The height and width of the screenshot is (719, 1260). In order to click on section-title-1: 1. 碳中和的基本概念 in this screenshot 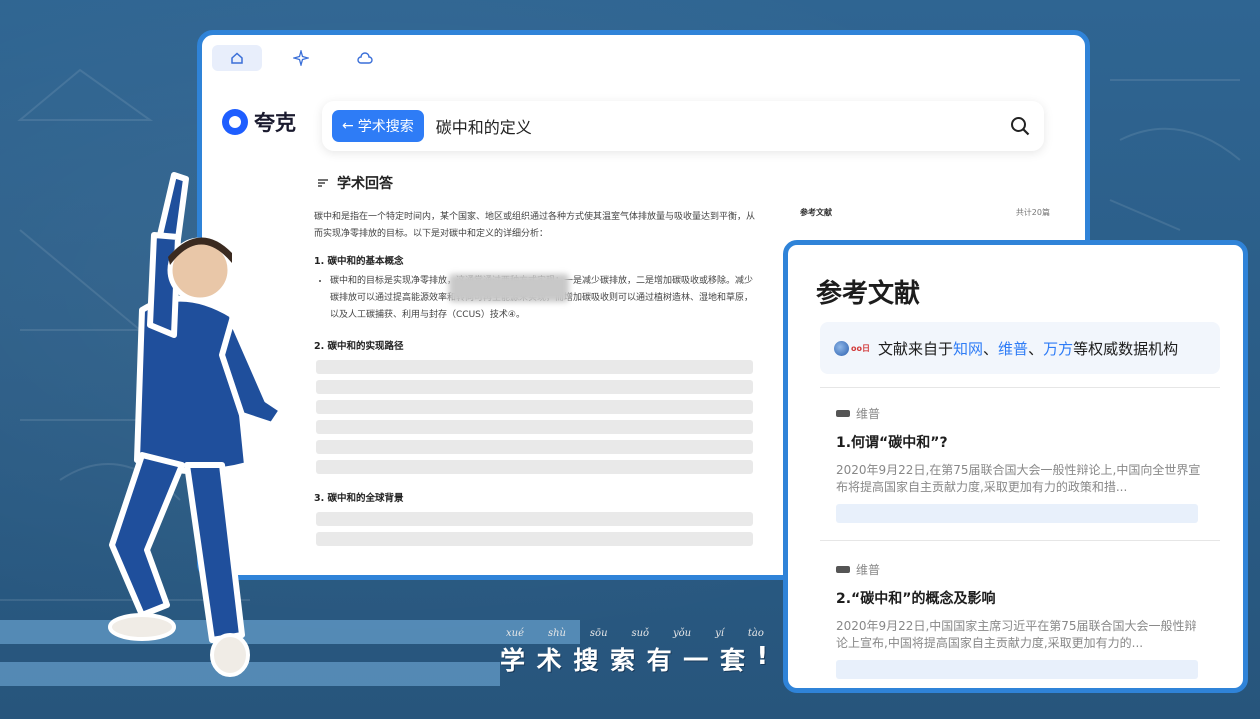, I will do `click(359, 261)`.